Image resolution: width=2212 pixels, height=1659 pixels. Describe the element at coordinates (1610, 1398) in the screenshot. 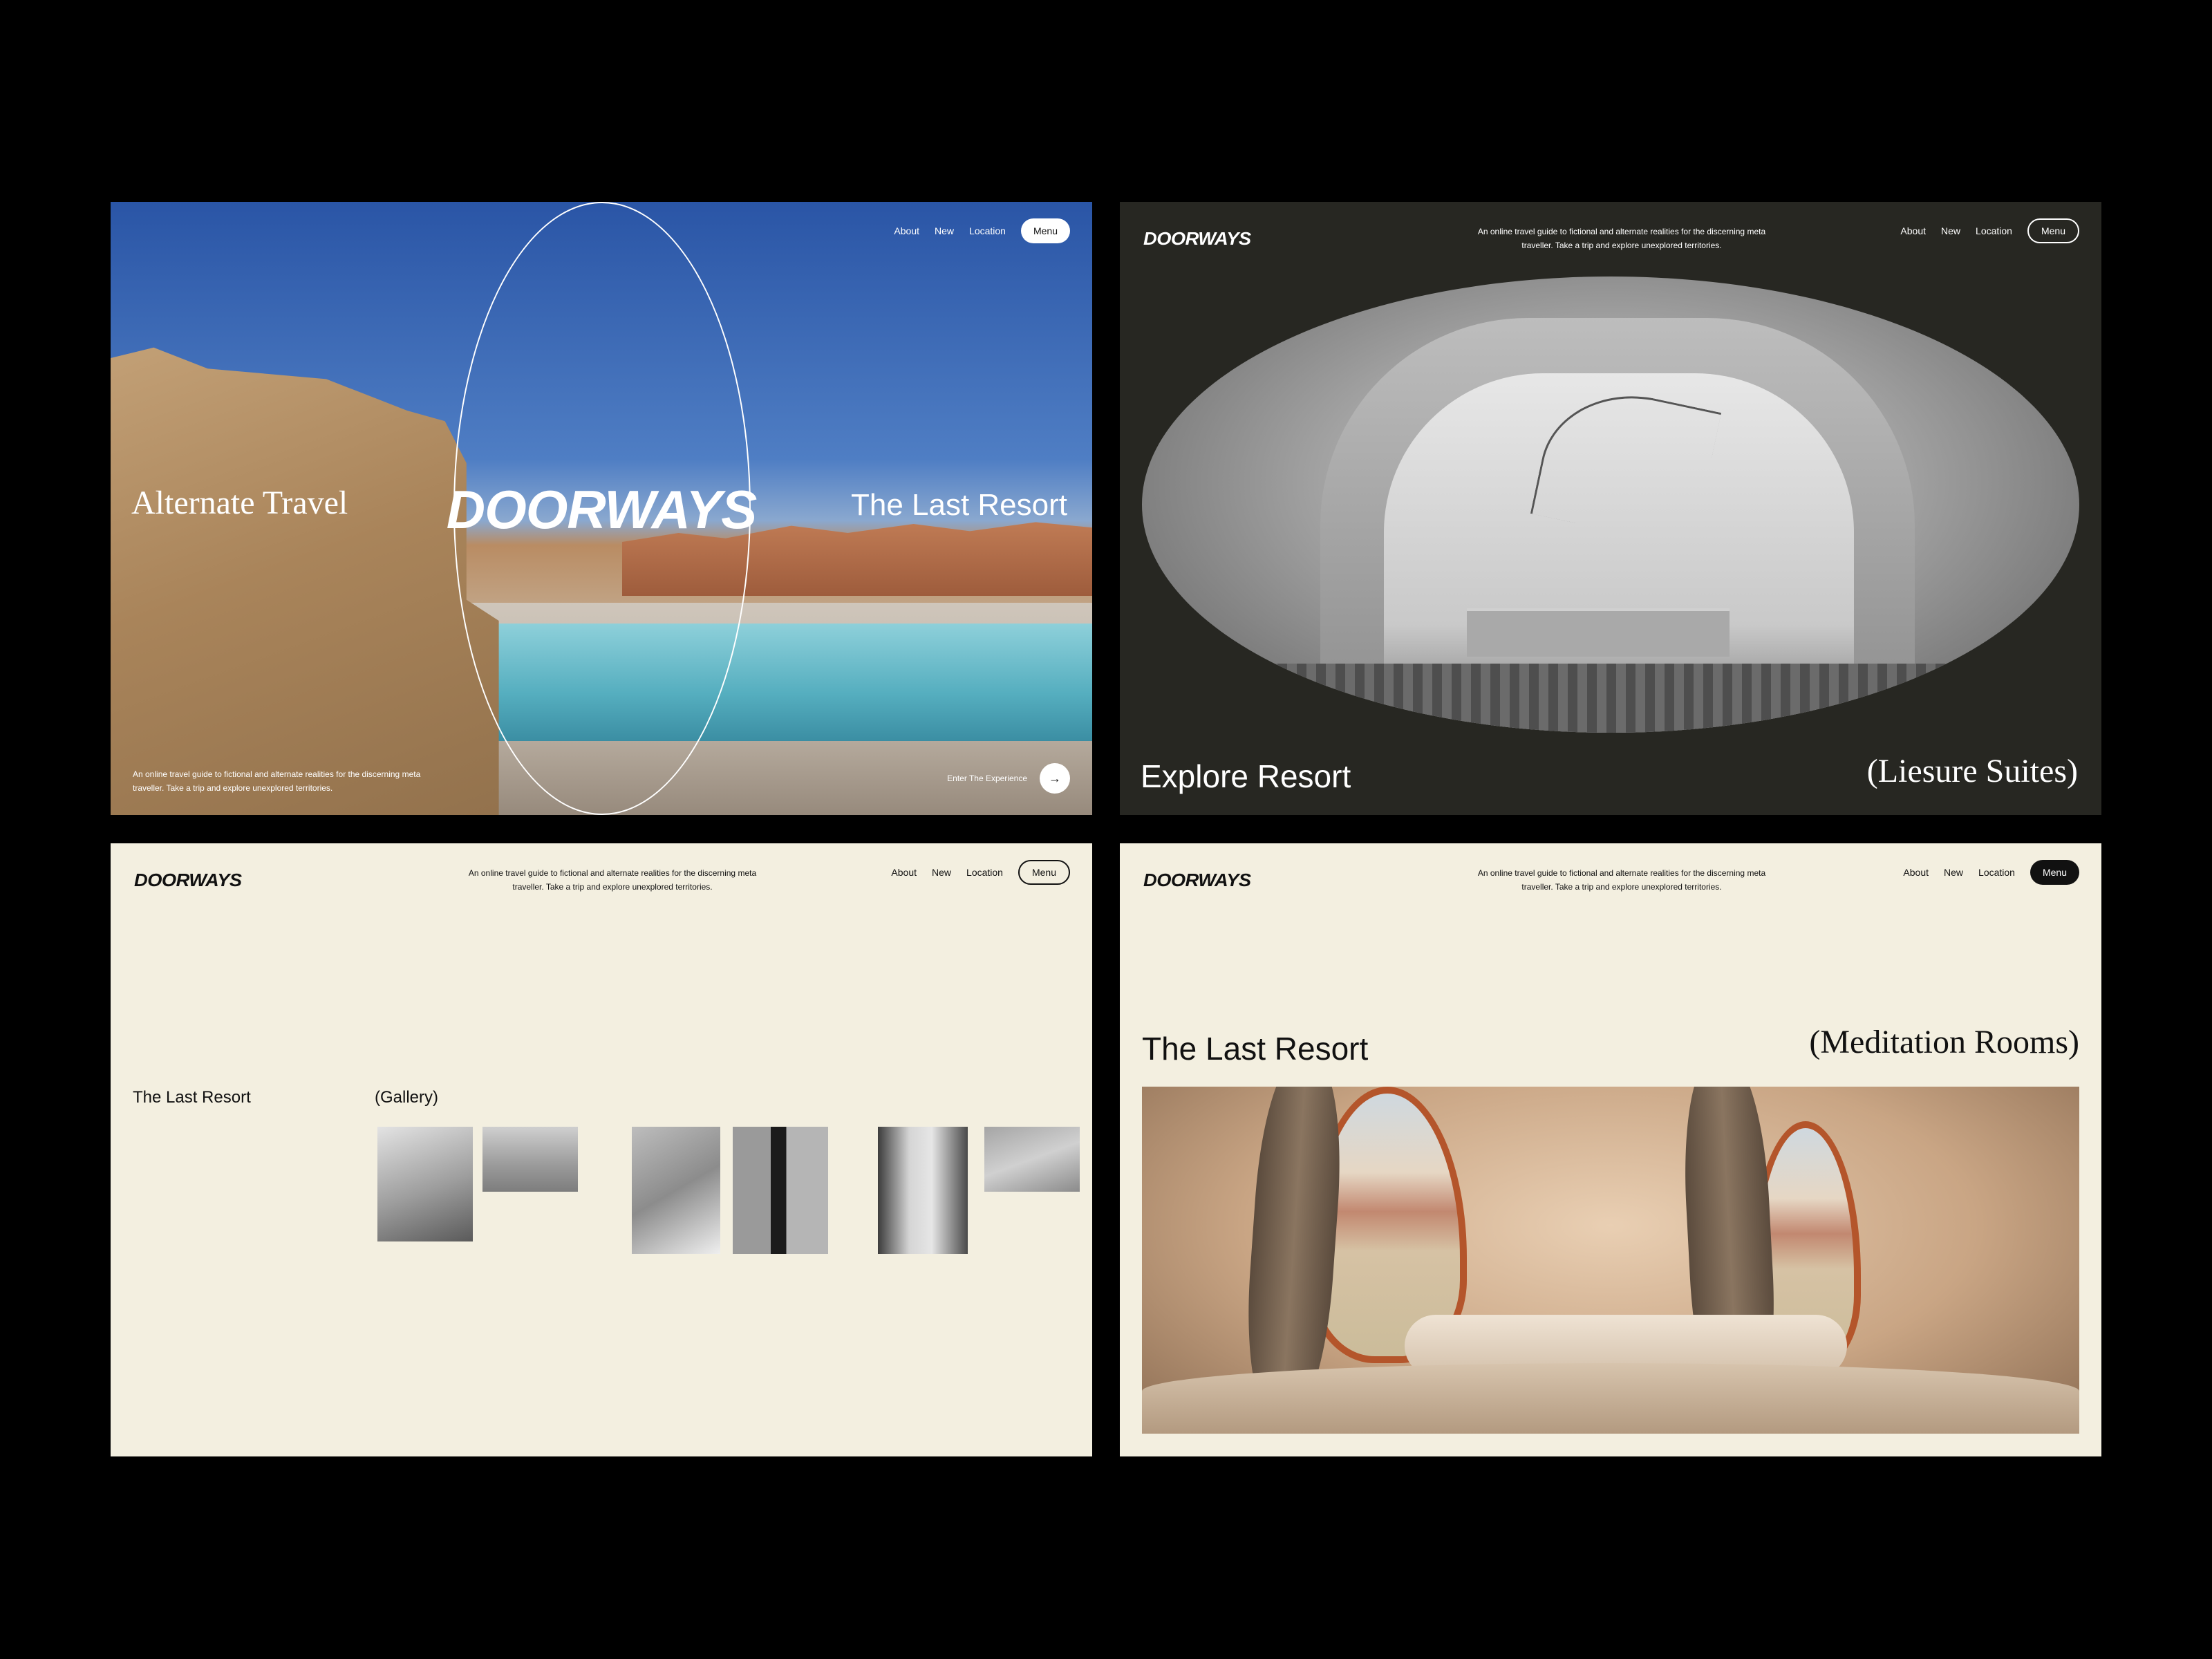

I see `room-floor` at that location.